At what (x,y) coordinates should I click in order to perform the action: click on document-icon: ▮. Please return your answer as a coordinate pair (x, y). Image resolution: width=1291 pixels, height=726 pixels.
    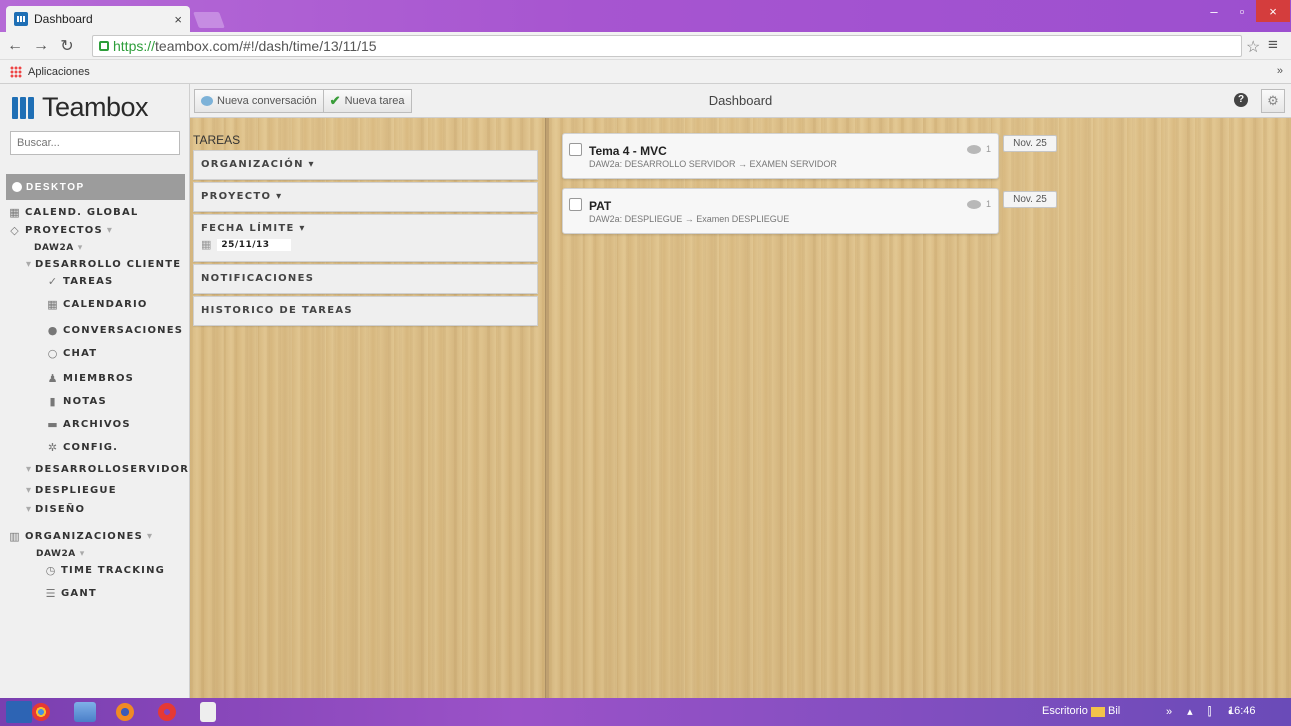
    Looking at the image, I should click on (52, 401).